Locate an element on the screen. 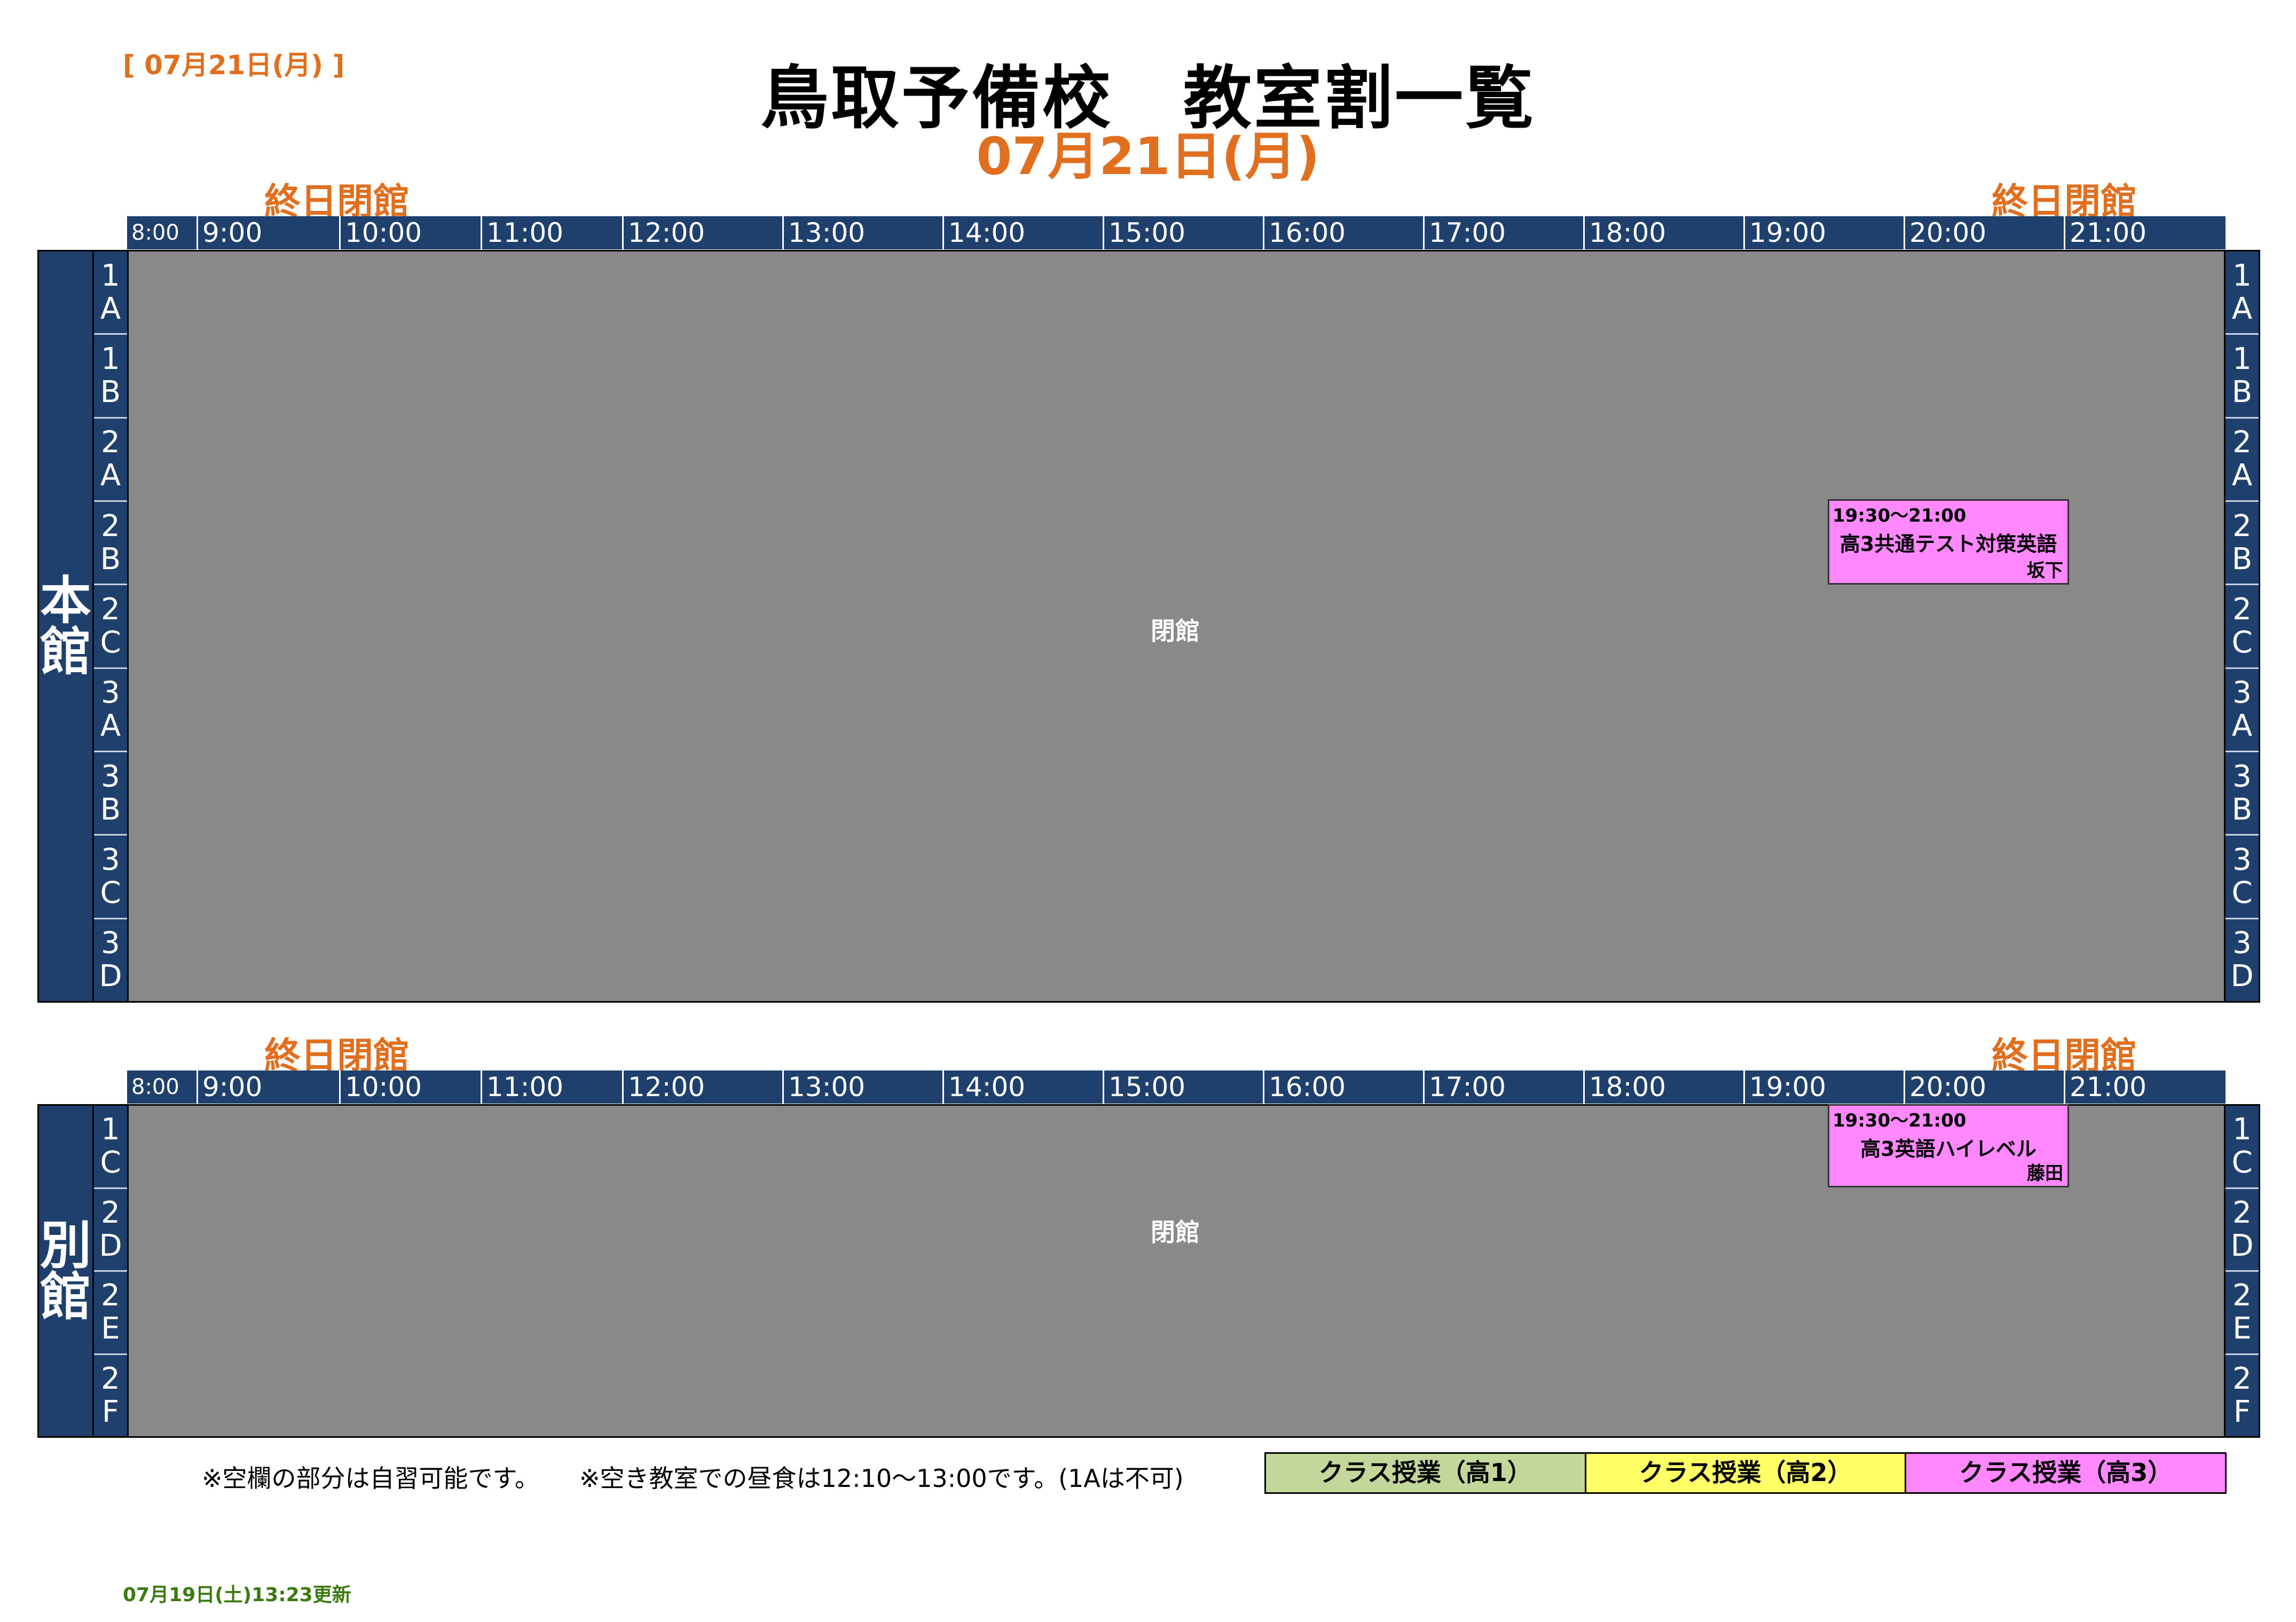 This screenshot has height=1622, width=2296. closed-label-annex: 閉館 is located at coordinates (1175, 1232).